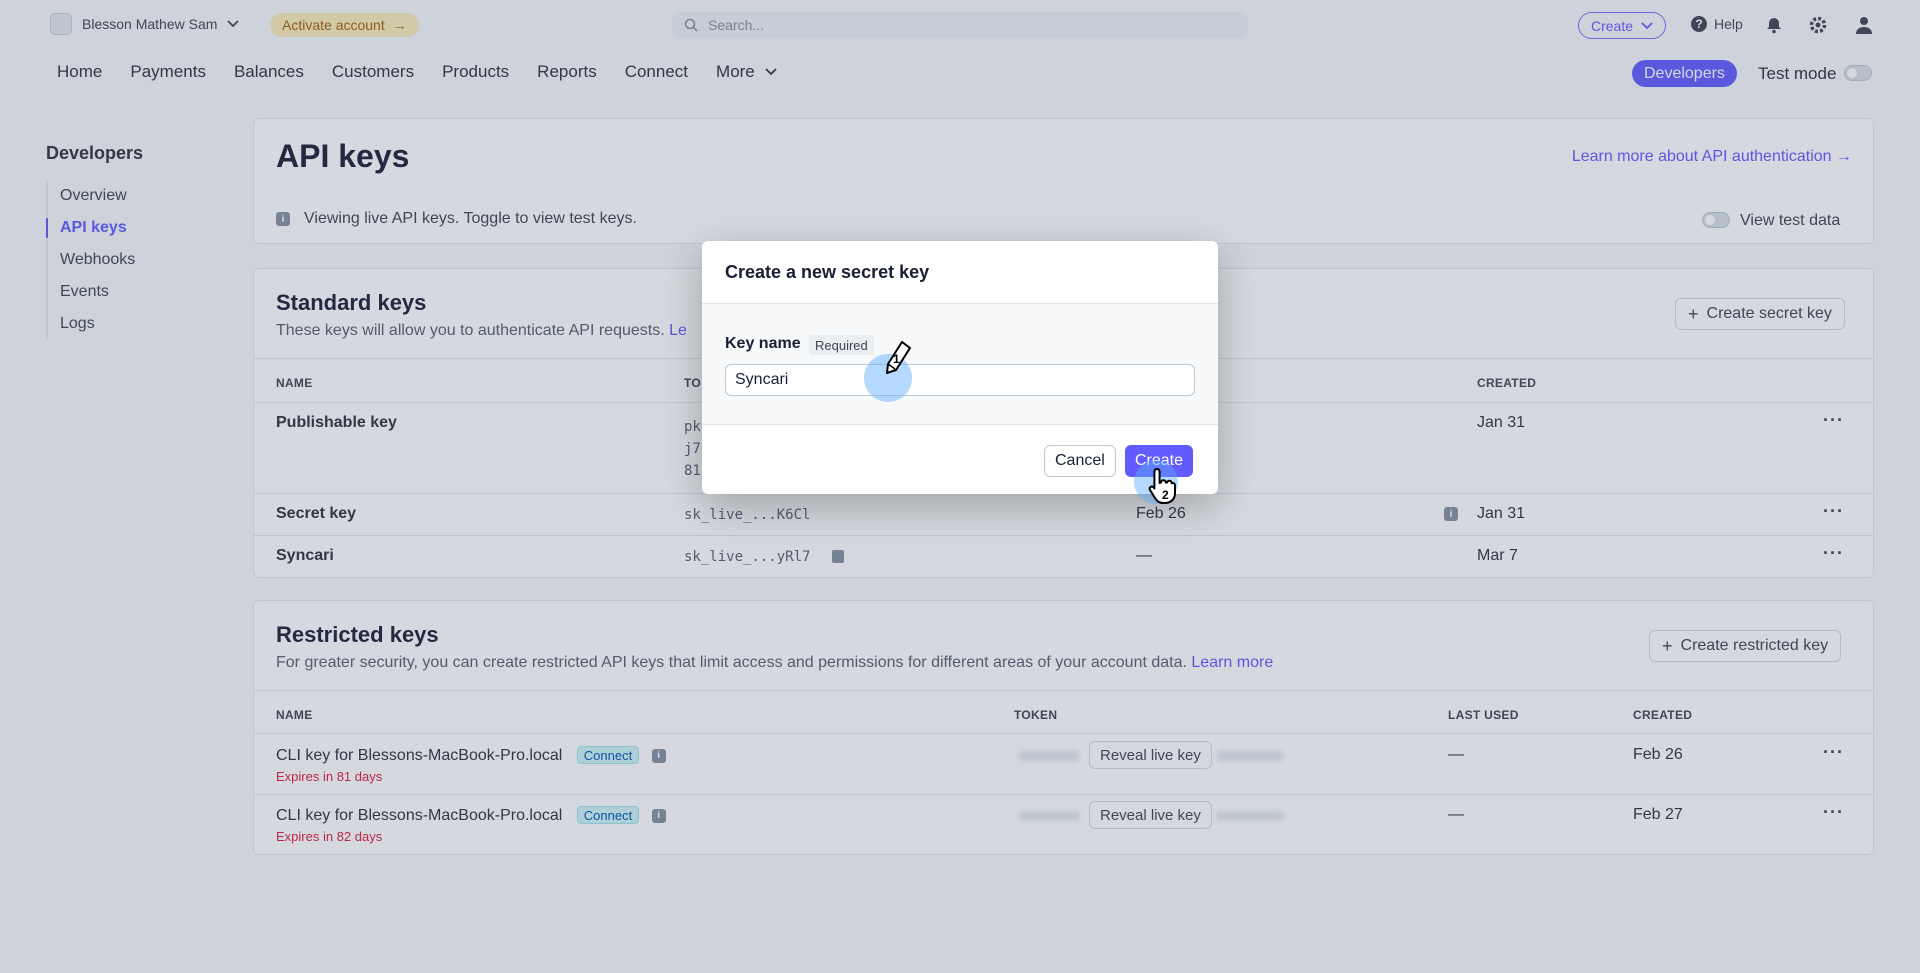 The width and height of the screenshot is (1920, 973). I want to click on dialog-title: Create a new secret key, so click(960, 272).